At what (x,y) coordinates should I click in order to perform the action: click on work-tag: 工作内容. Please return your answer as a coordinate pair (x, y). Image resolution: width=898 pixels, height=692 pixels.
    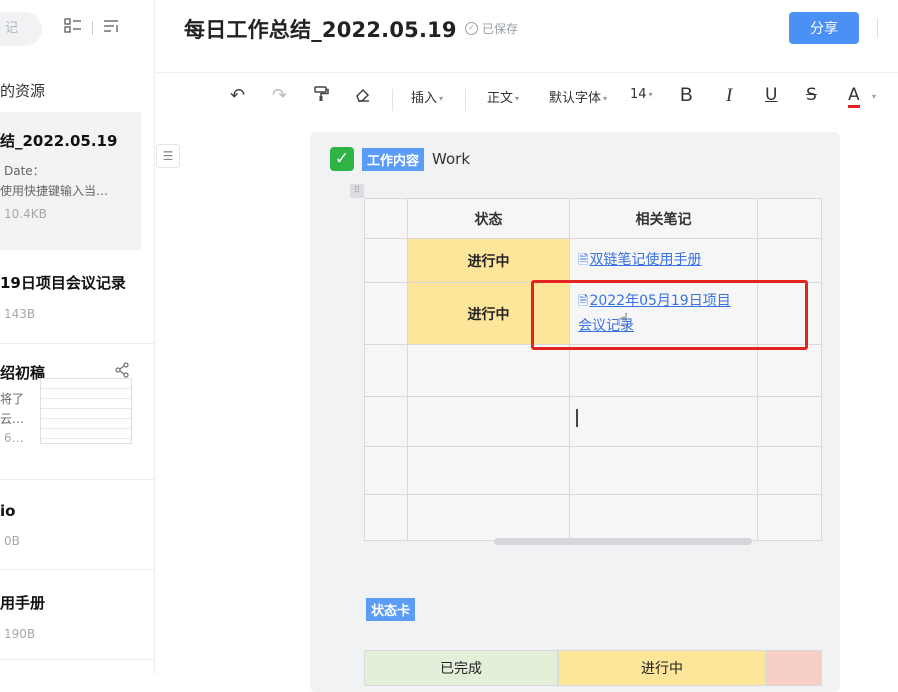
    Looking at the image, I should click on (393, 159).